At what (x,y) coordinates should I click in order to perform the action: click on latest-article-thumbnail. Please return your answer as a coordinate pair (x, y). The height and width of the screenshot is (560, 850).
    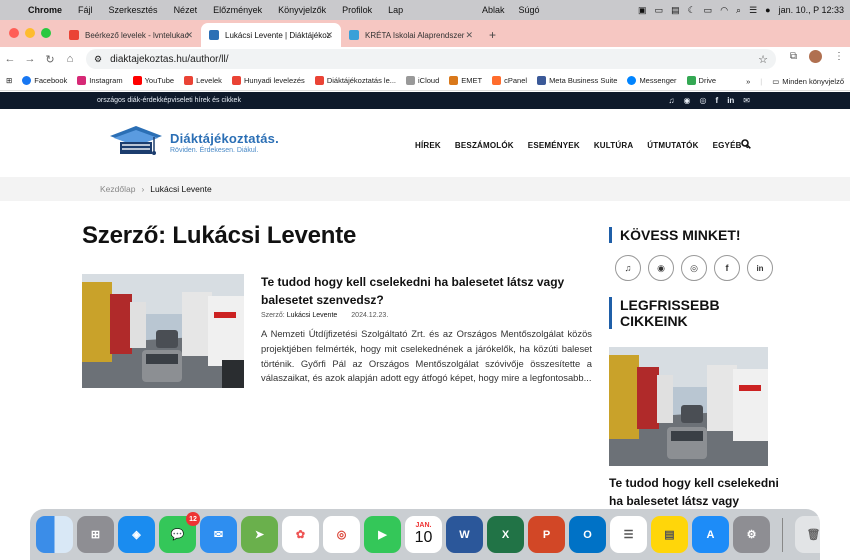
    Looking at the image, I should click on (688, 406).